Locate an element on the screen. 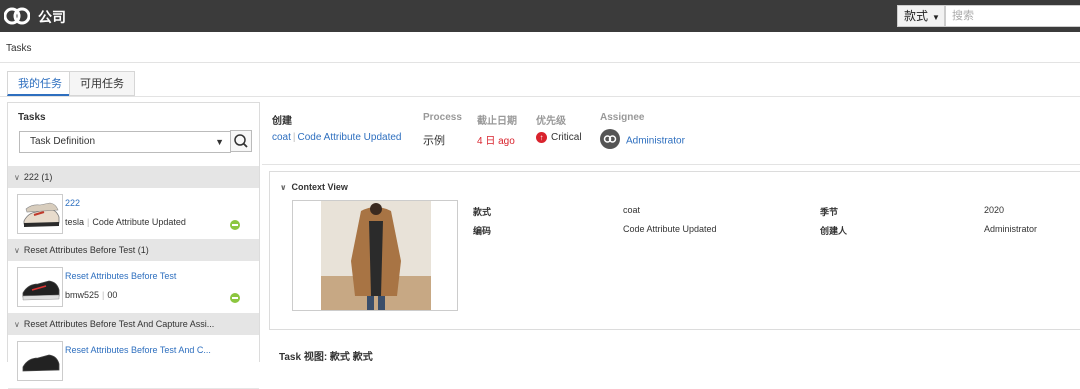  product-image is located at coordinates (375, 255).